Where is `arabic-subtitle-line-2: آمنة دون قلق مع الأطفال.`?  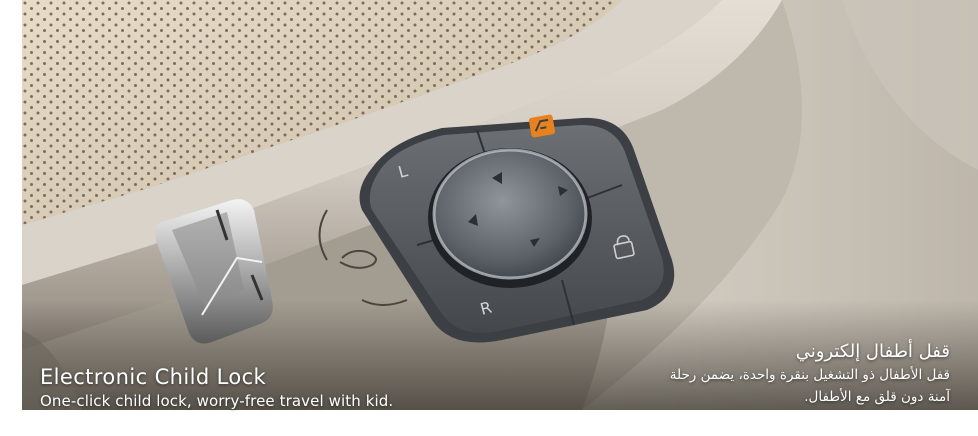
arabic-subtitle-line-2: آمنة دون قلق مع الأطفال. is located at coordinates (877, 397).